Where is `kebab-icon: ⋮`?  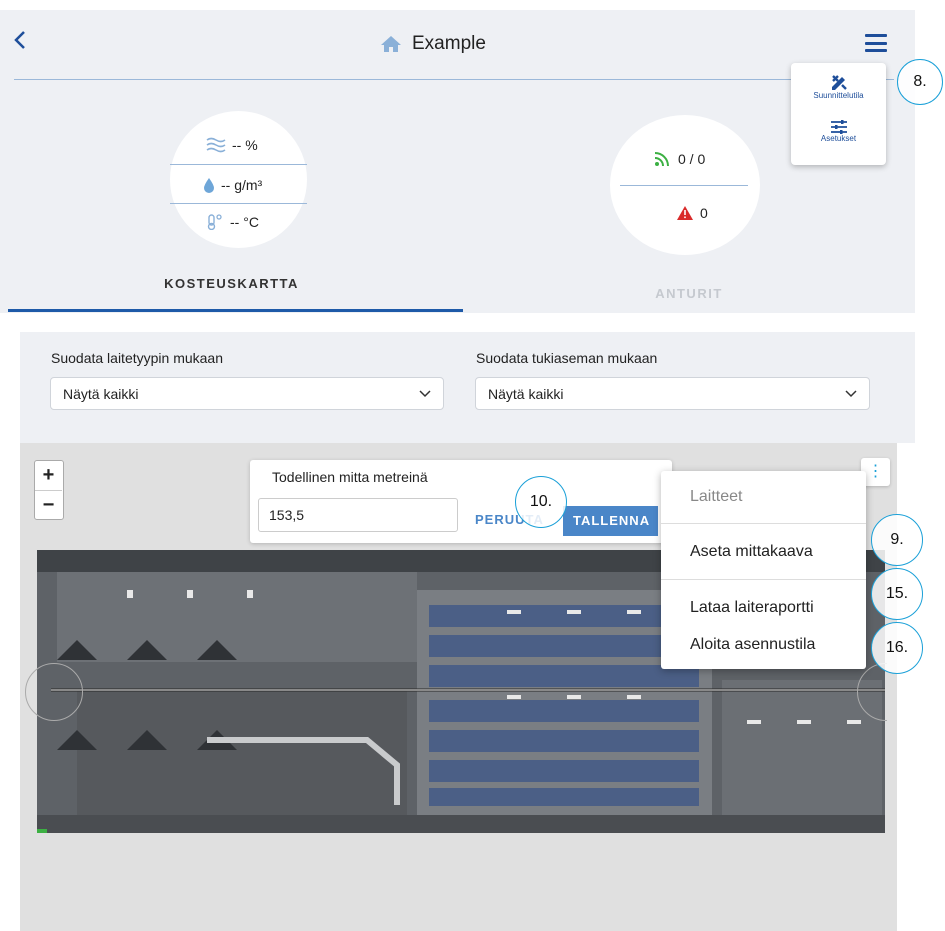 kebab-icon: ⋮ is located at coordinates (875, 471).